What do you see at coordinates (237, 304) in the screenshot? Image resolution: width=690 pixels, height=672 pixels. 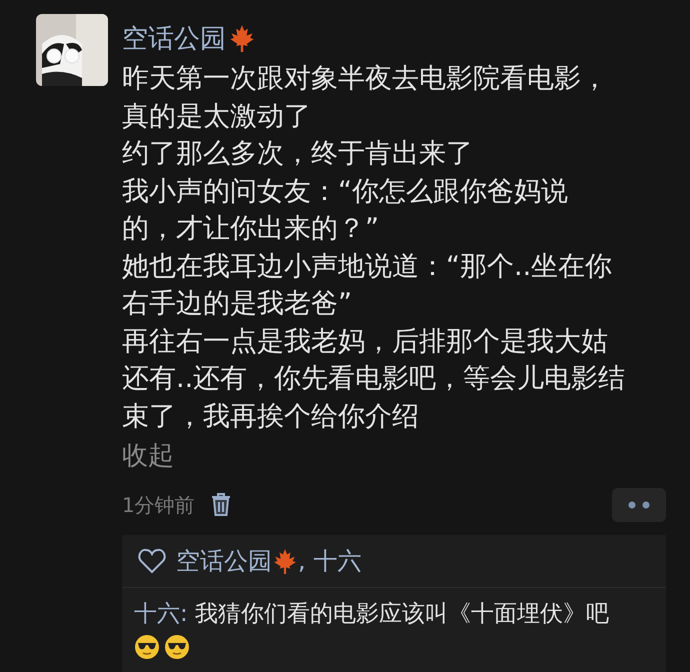 I see `comment-text: 右手边的是我老爸”` at bounding box center [237, 304].